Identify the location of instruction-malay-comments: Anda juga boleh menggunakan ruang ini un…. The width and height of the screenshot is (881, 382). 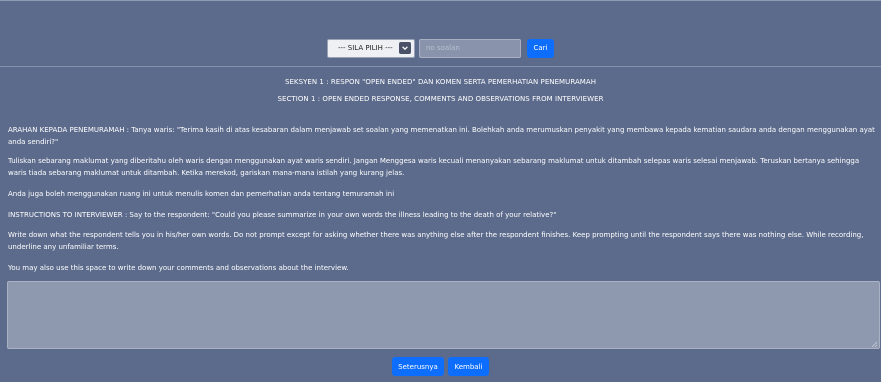
(201, 194).